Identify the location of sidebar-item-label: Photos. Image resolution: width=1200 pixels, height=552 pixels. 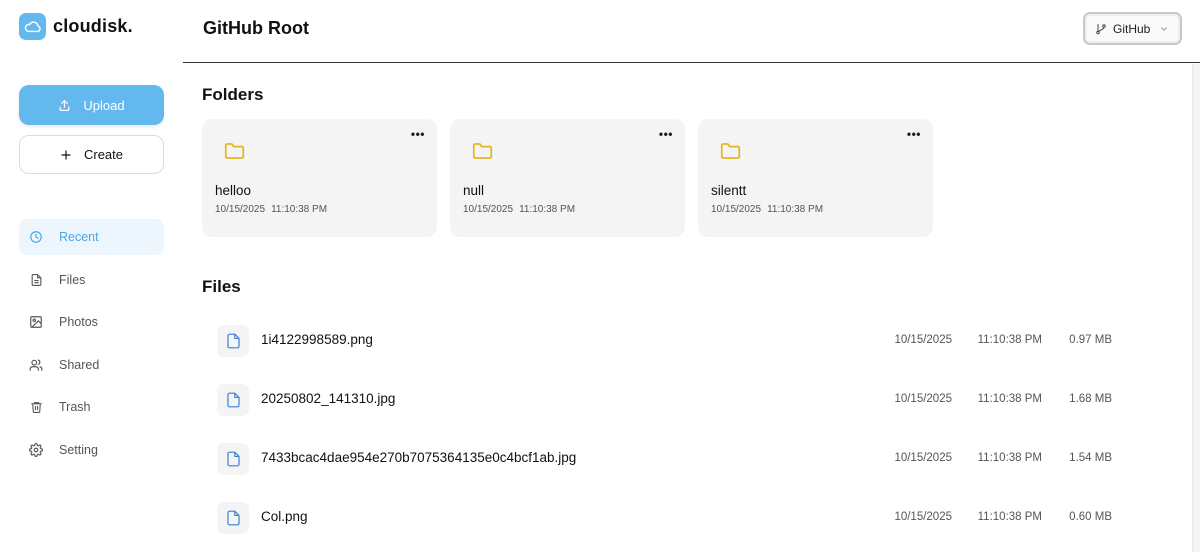
(78, 322).